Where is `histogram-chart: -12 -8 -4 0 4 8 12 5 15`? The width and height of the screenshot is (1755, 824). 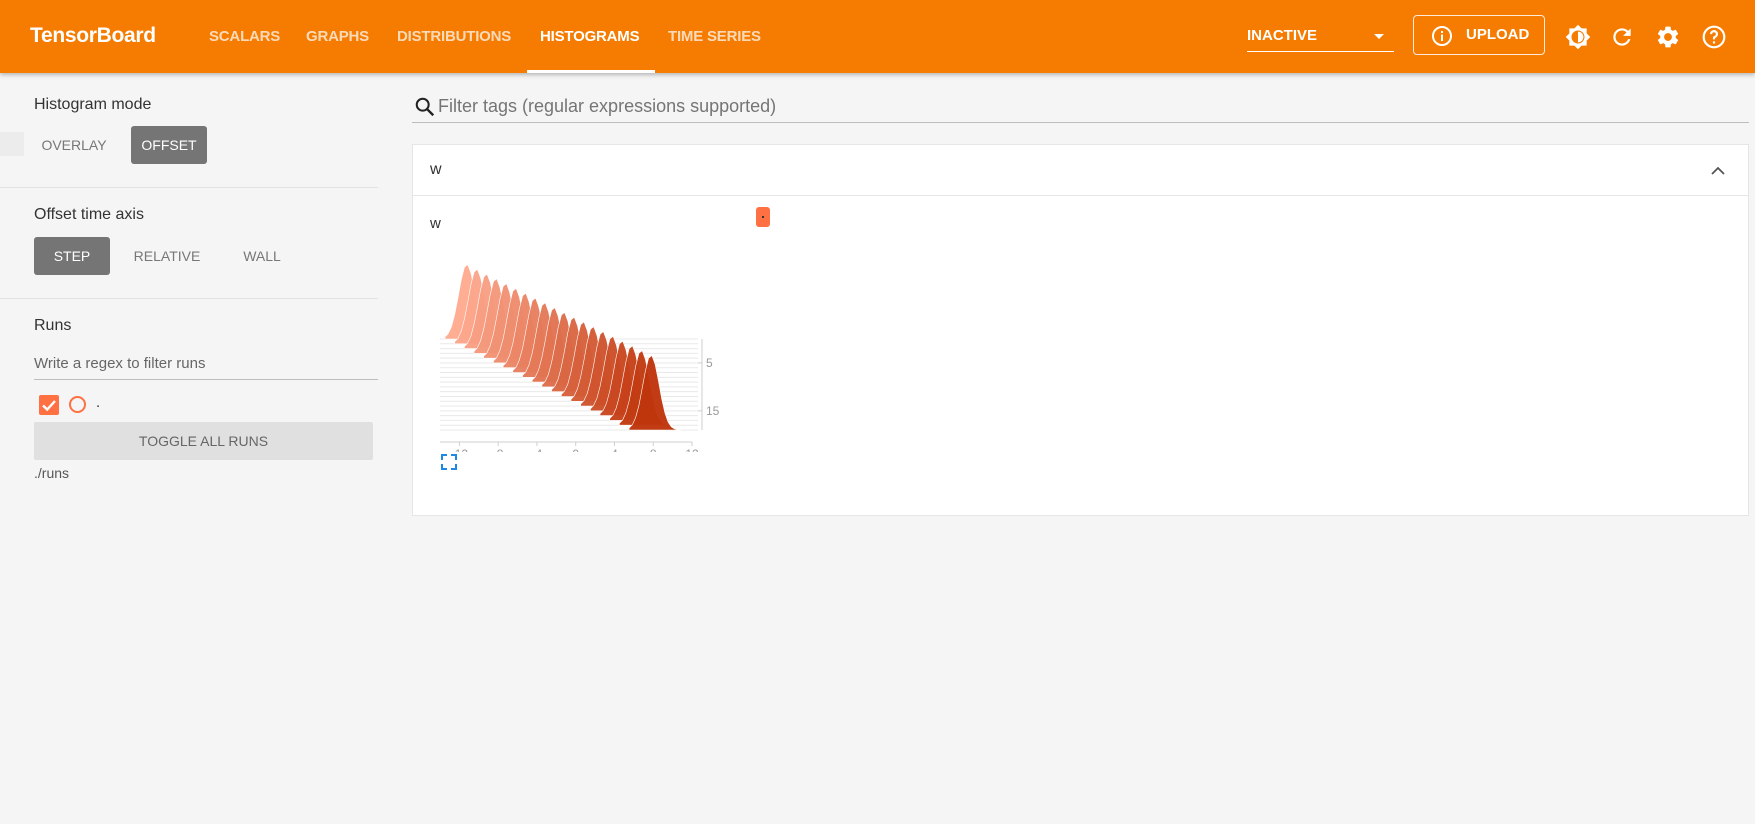
histogram-chart: -12 -8 -4 0 4 8 12 5 15 is located at coordinates (590, 344).